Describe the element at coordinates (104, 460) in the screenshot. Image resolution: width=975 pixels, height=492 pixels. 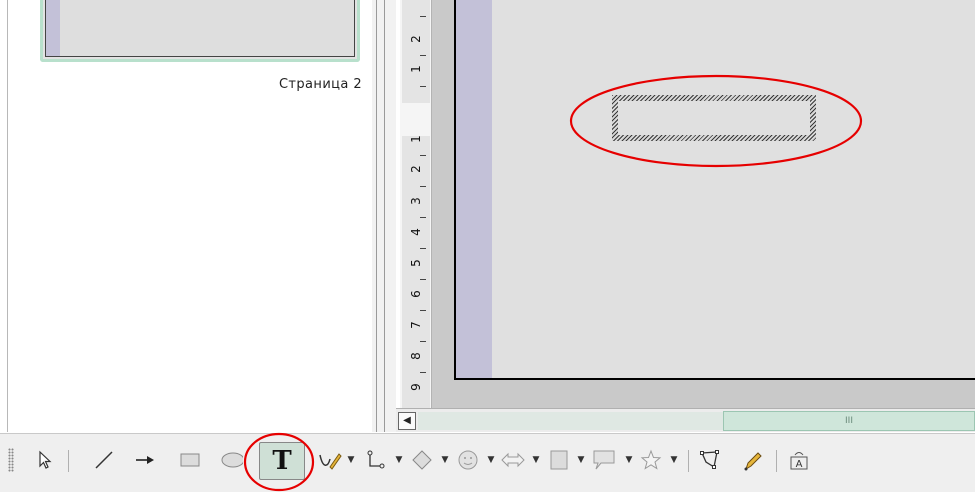
I see `line-icon` at that location.